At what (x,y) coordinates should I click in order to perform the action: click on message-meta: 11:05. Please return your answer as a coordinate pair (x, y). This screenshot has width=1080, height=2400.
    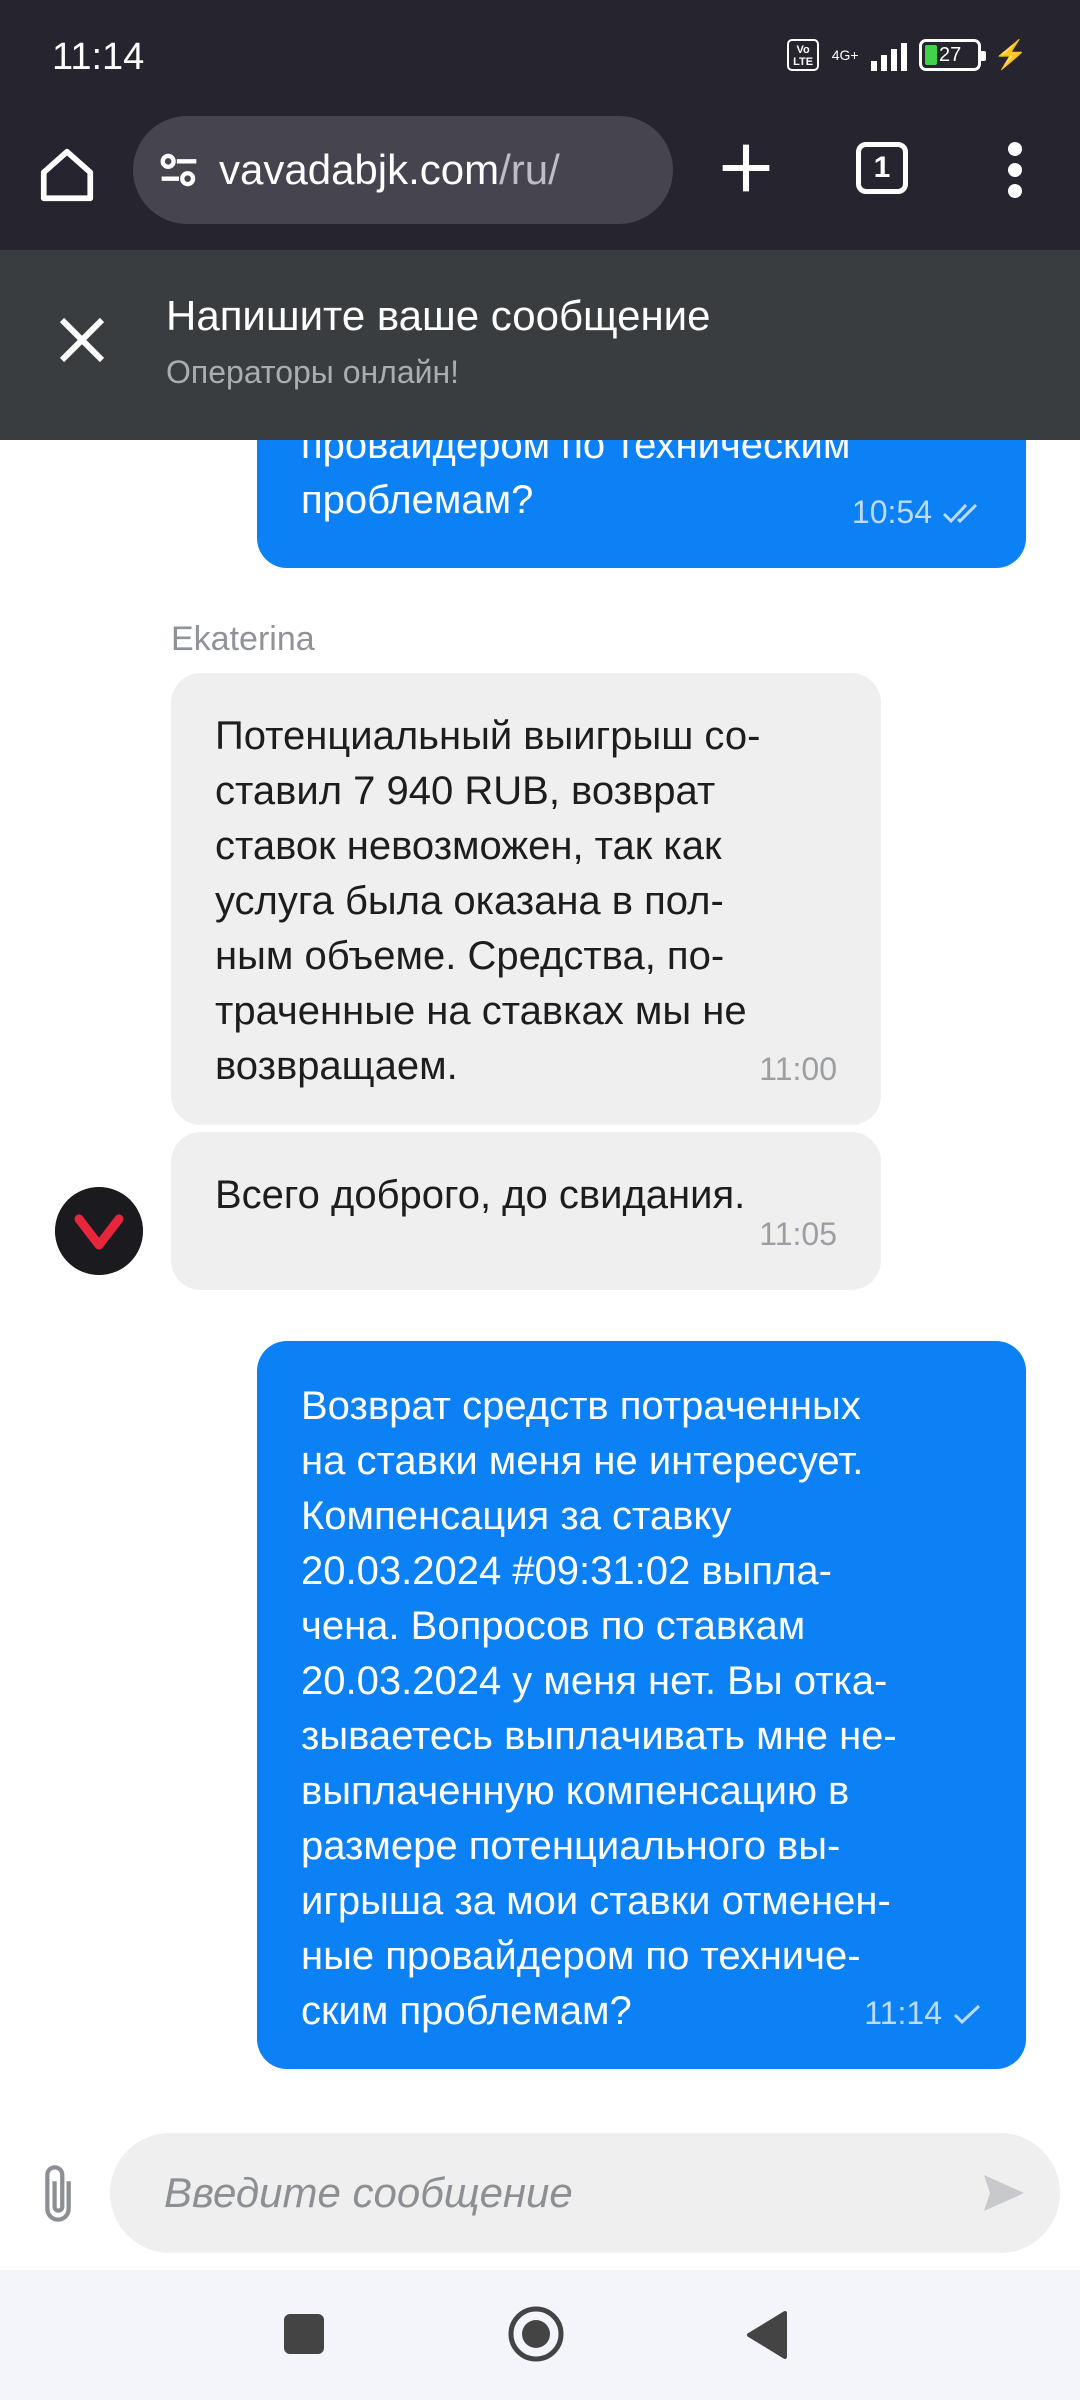
    Looking at the image, I should click on (798, 1234).